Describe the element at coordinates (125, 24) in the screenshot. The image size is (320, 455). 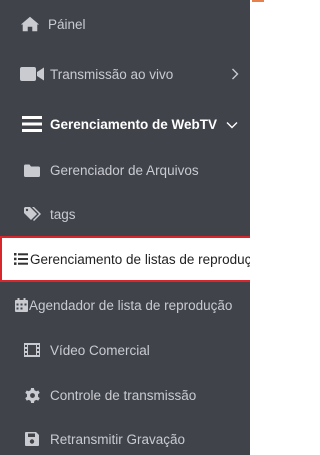
I see `menu-item-painel: Páinel` at that location.